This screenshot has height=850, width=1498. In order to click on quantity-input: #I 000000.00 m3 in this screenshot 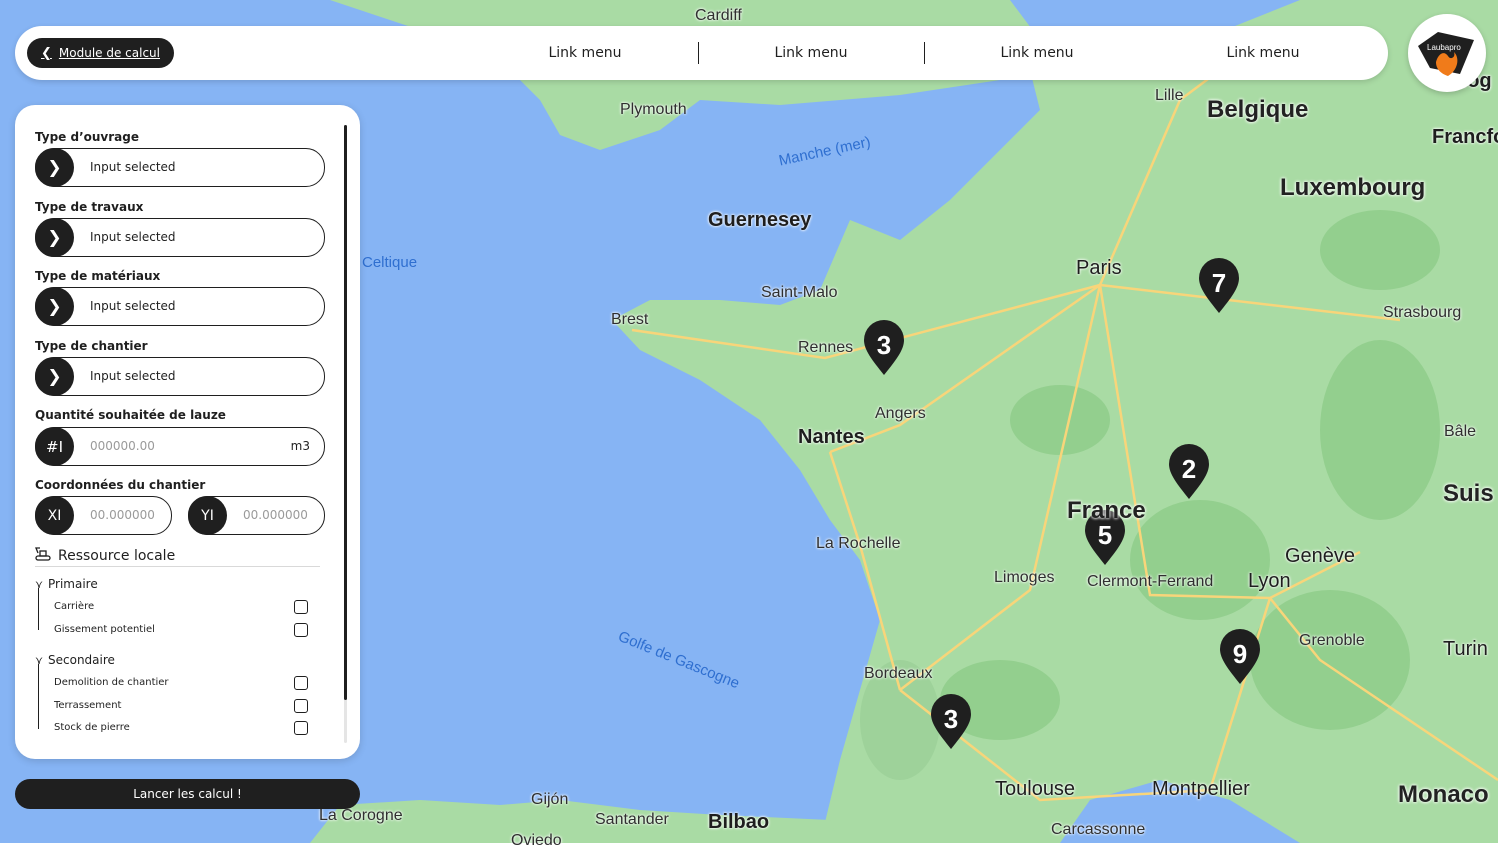, I will do `click(180, 446)`.